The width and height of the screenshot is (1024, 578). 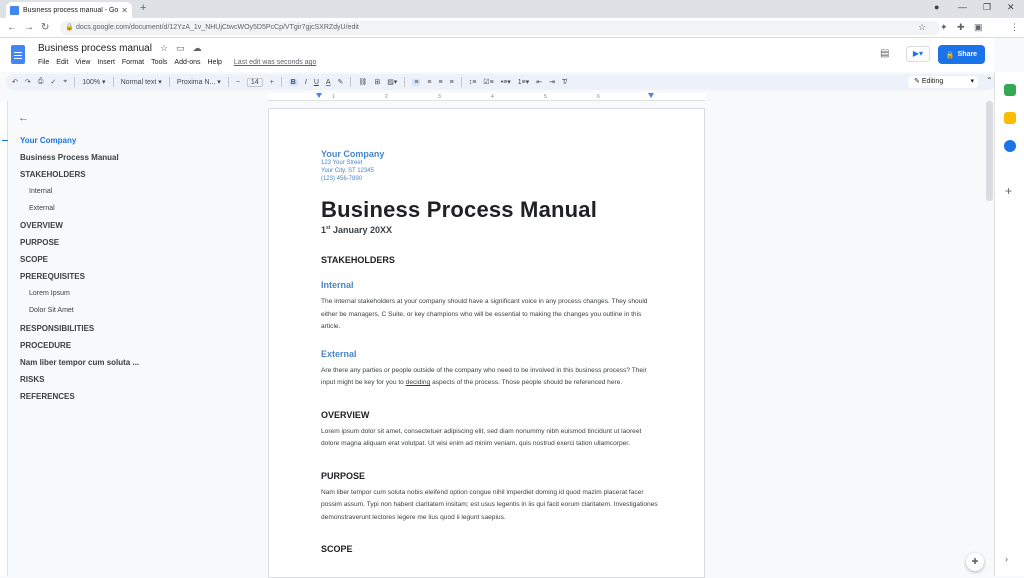 I want to click on share-button: 🔒 Share, so click(x=961, y=54).